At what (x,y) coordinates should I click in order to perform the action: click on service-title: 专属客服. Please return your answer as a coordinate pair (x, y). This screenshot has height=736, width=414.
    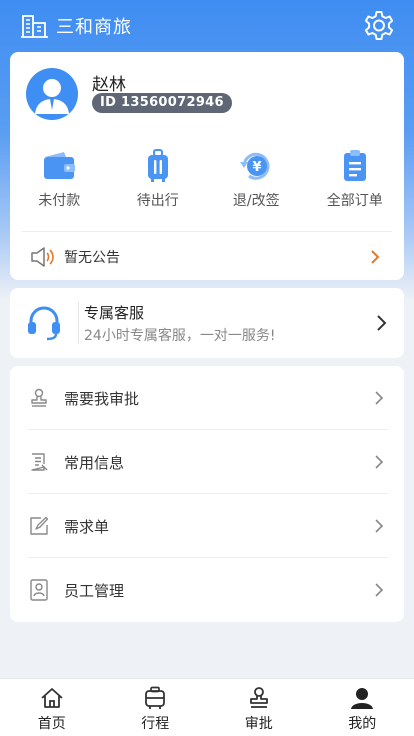
    Looking at the image, I should click on (114, 313).